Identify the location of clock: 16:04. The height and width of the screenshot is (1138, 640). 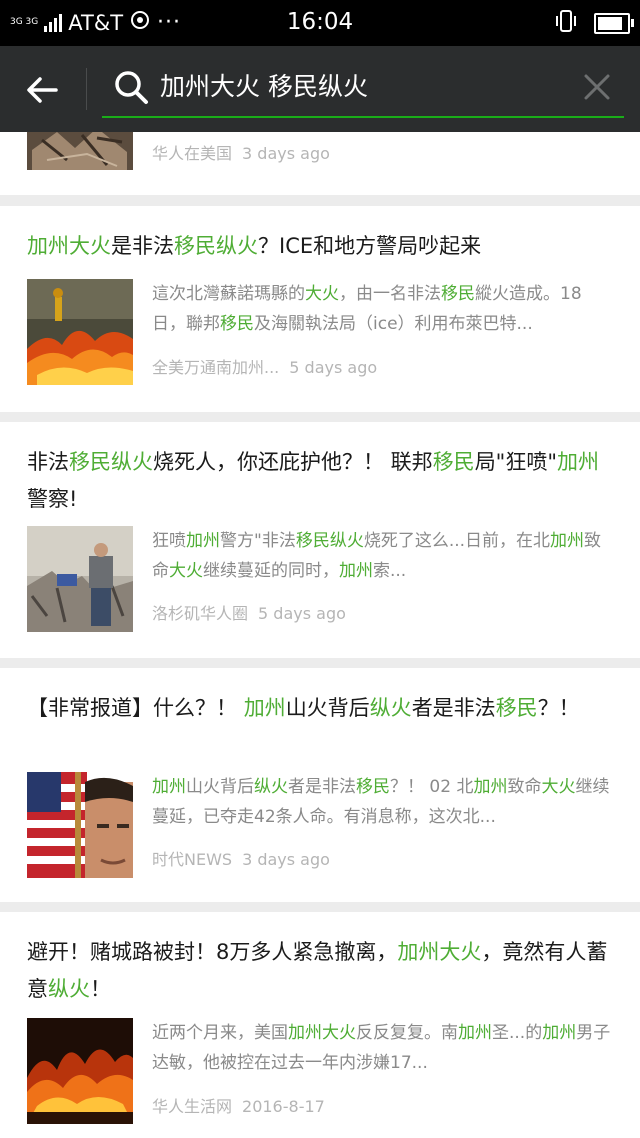
(320, 22).